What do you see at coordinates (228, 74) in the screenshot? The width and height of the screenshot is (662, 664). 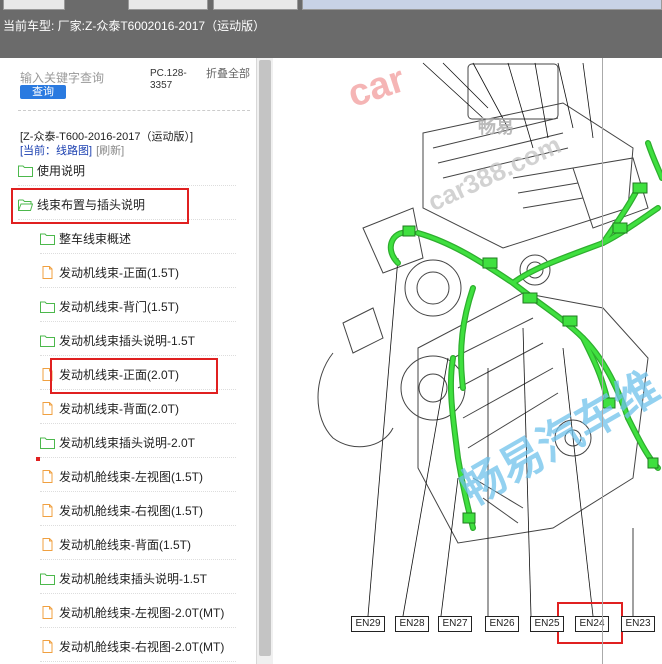 I see `collapse-all-link: 折叠全部` at bounding box center [228, 74].